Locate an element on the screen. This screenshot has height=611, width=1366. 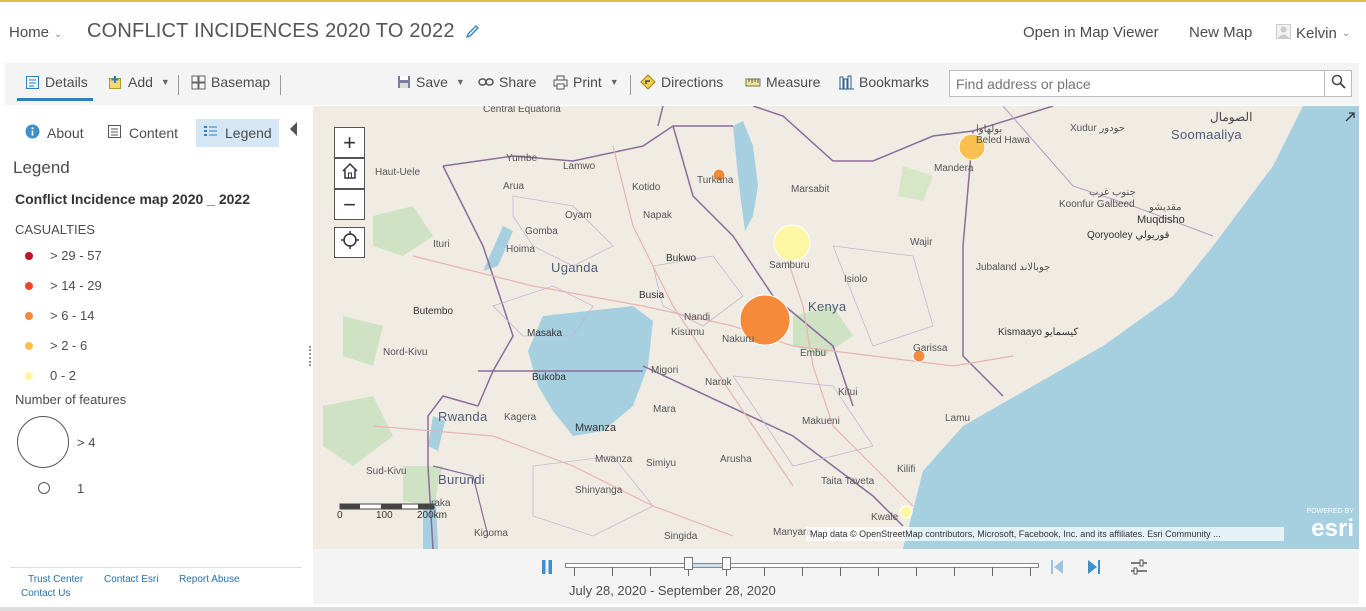
directions-icon is located at coordinates (648, 82).